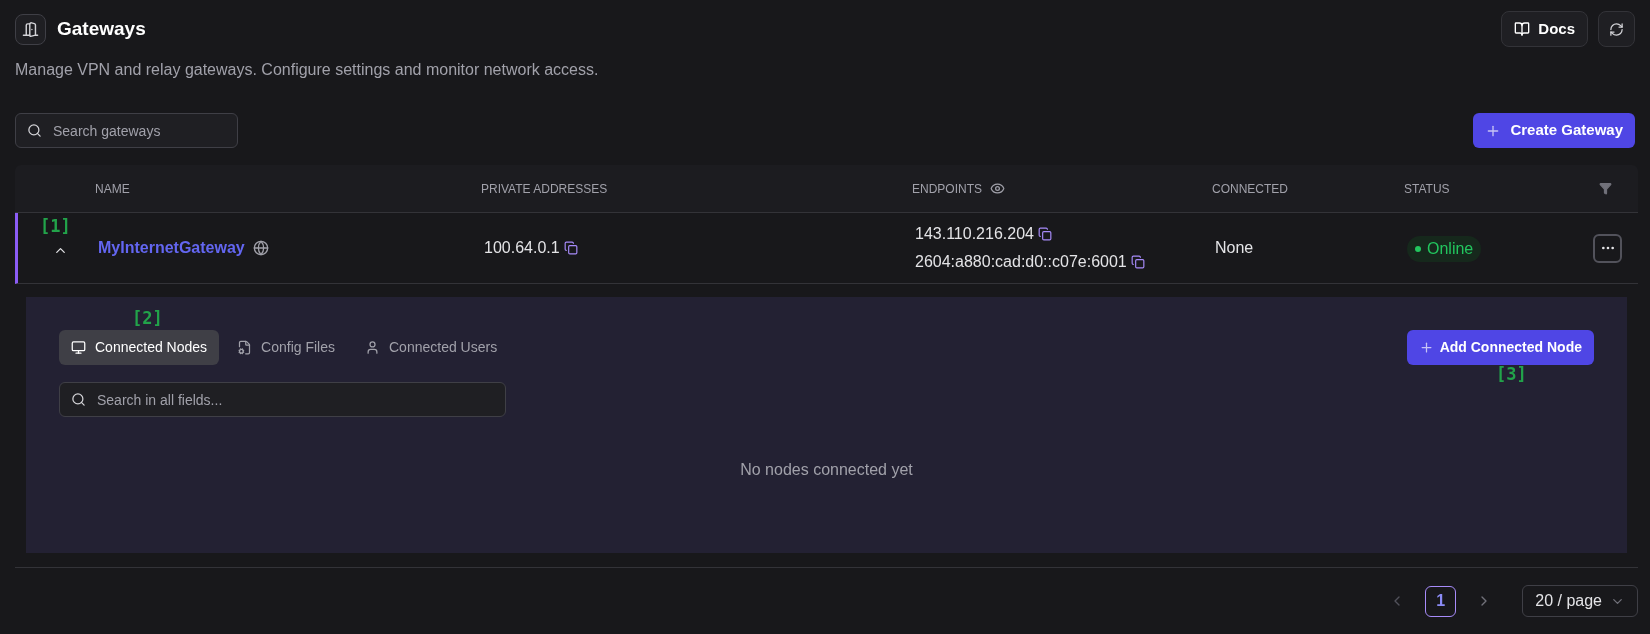  I want to click on file-icon, so click(245, 347).